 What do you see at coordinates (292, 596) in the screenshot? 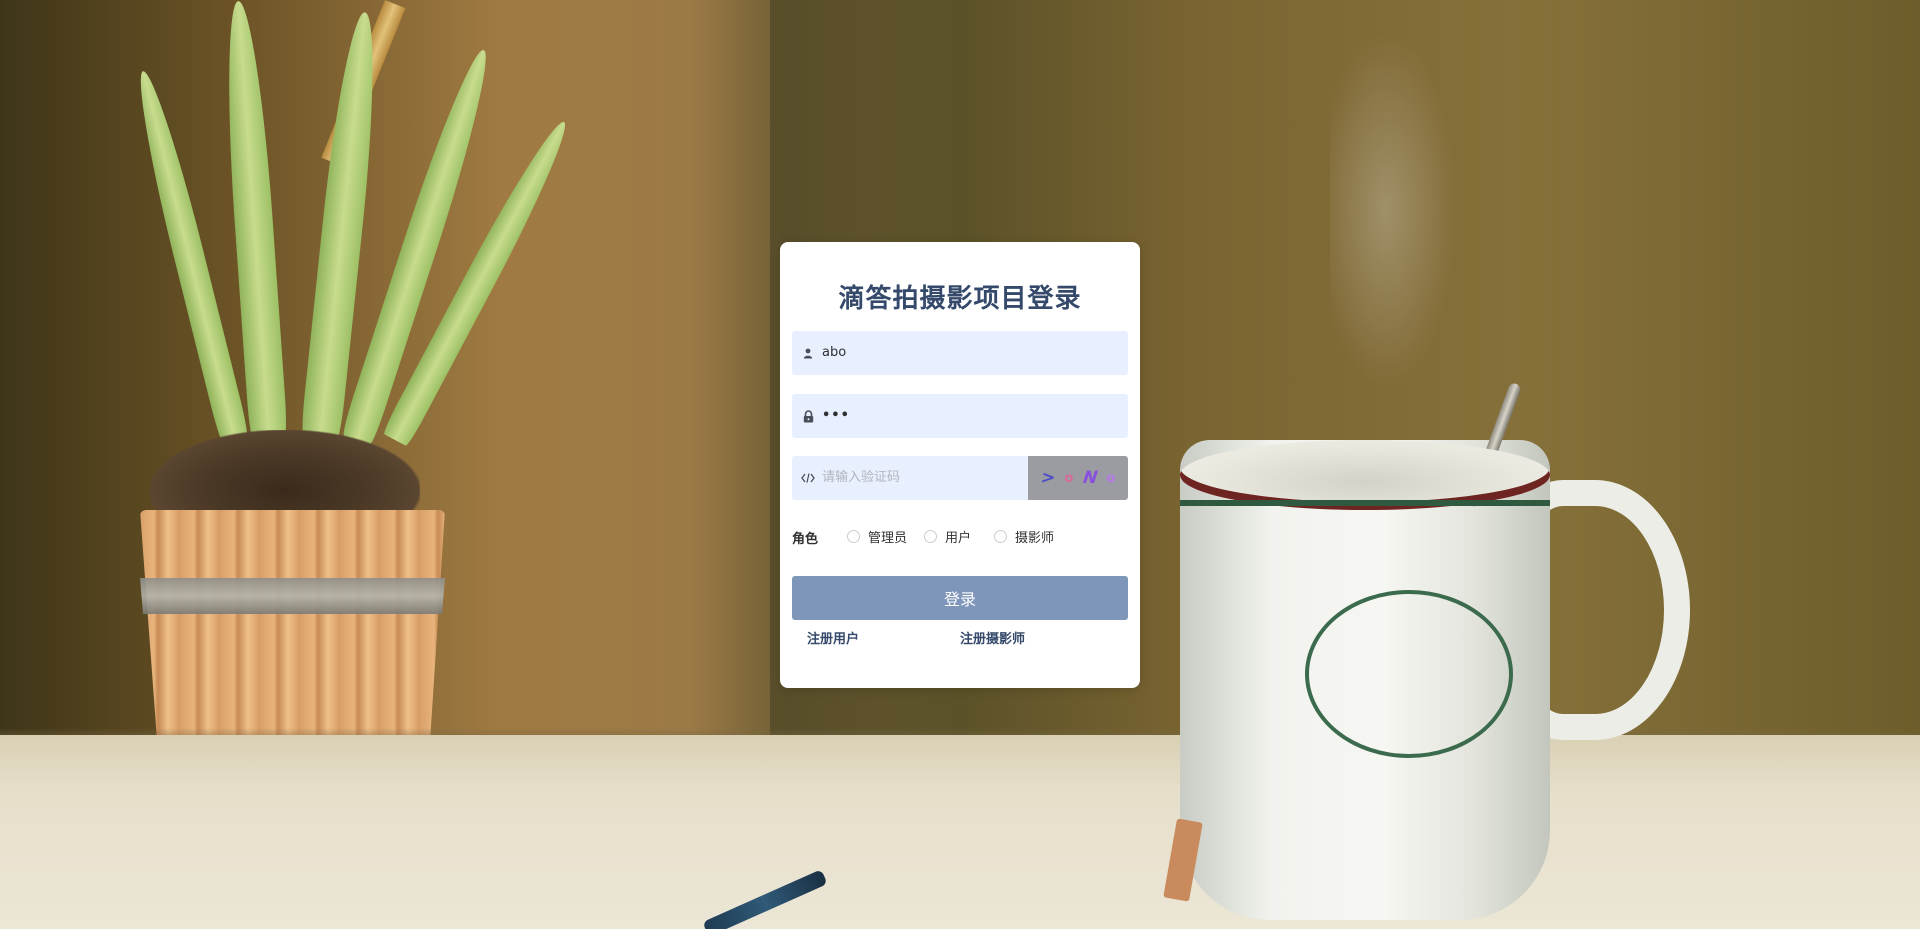
I see `pot-band` at bounding box center [292, 596].